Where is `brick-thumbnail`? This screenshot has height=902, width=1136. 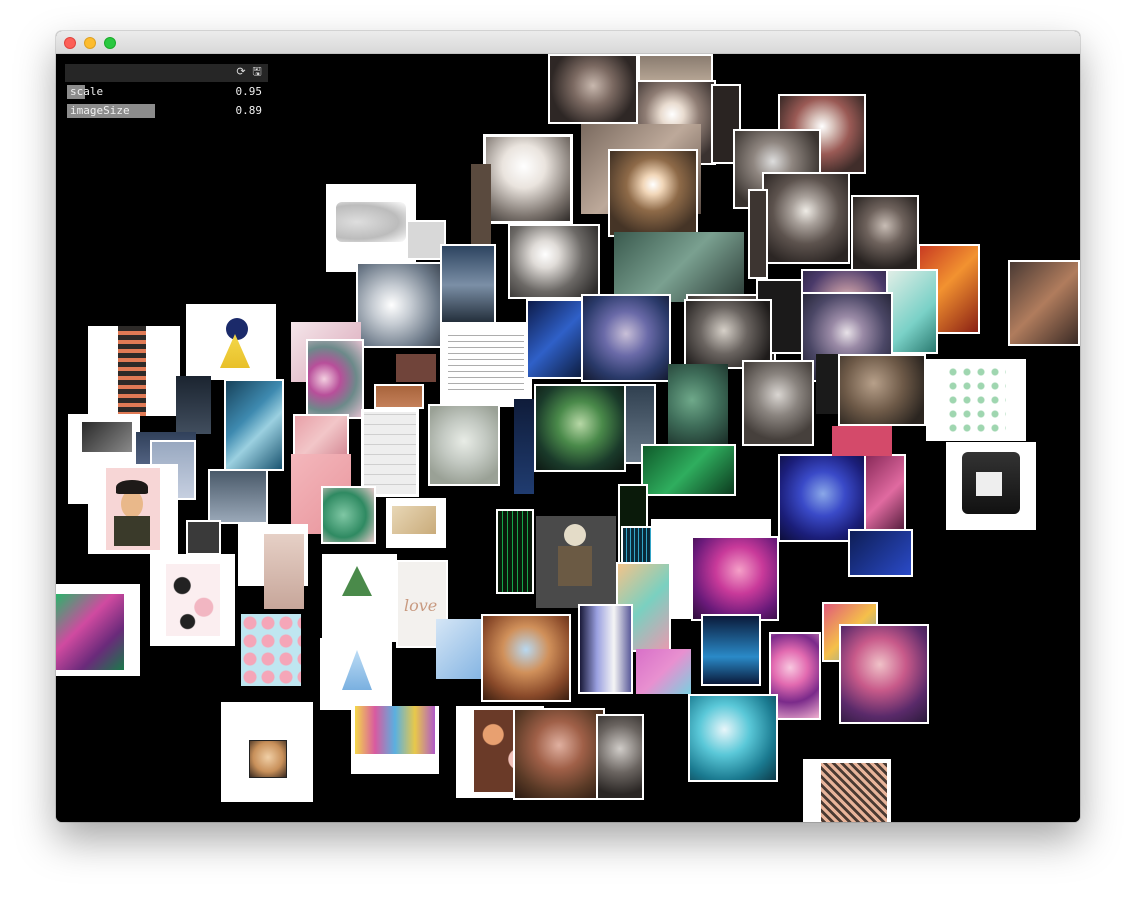 brick-thumbnail is located at coordinates (399, 396).